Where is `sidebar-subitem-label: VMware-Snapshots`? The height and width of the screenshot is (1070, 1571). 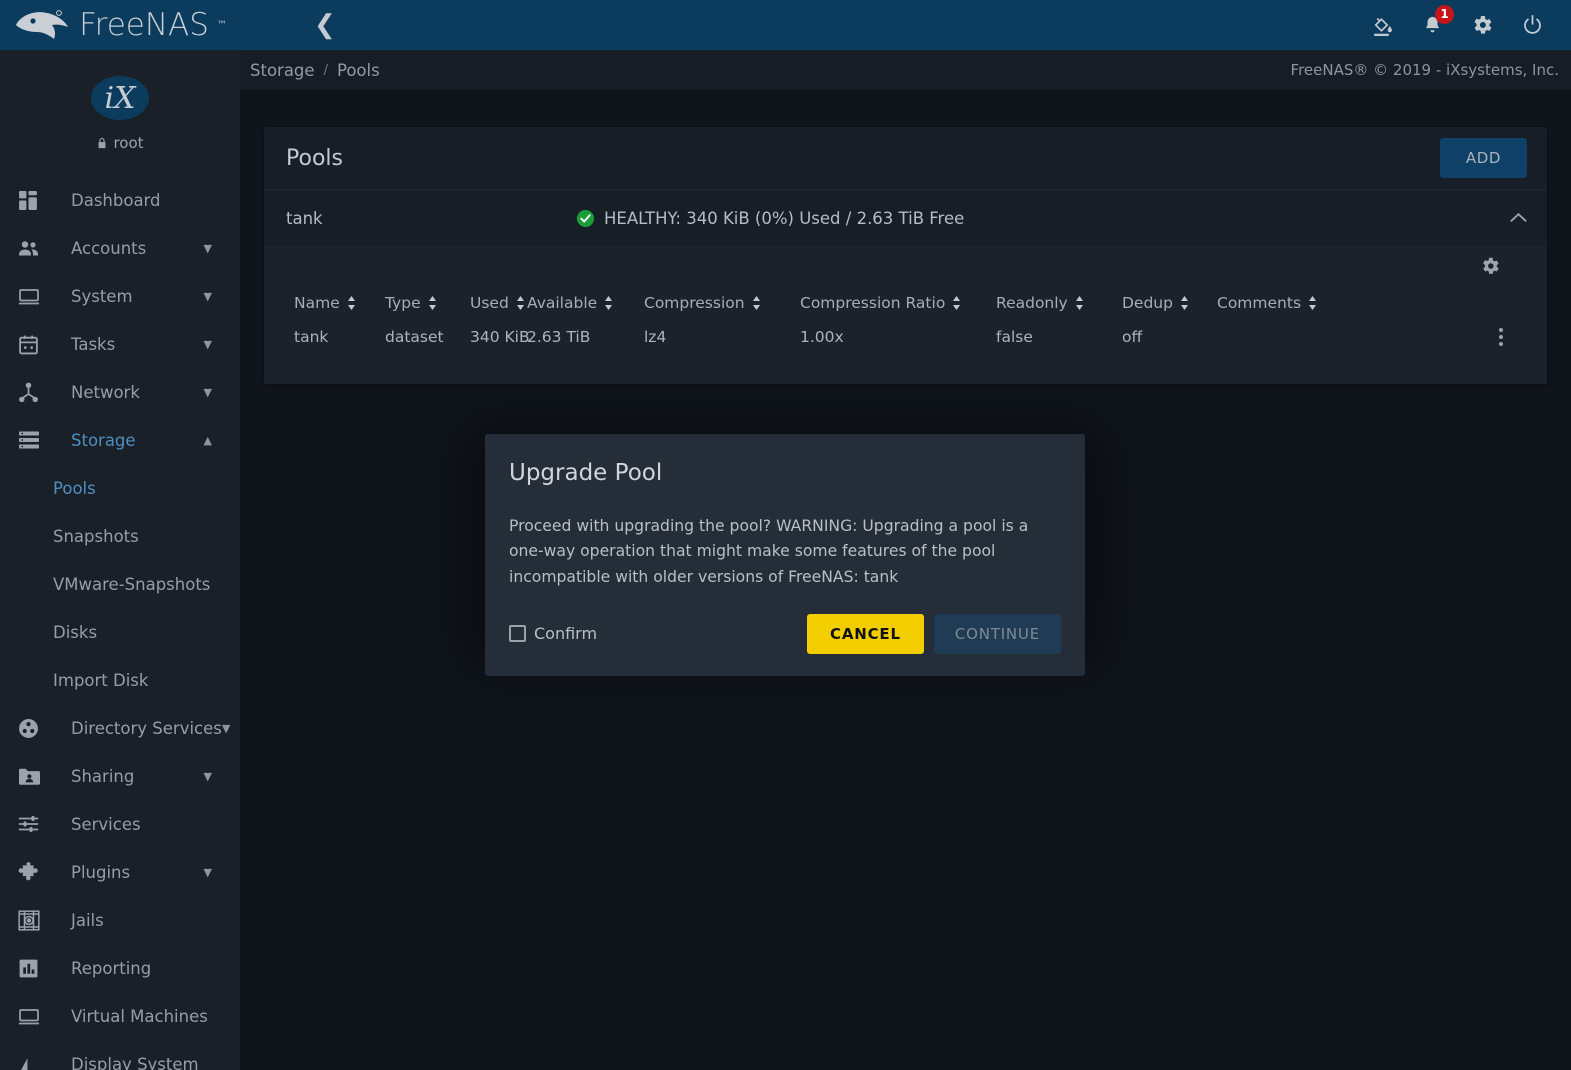
sidebar-subitem-label: VMware-Snapshots is located at coordinates (132, 584).